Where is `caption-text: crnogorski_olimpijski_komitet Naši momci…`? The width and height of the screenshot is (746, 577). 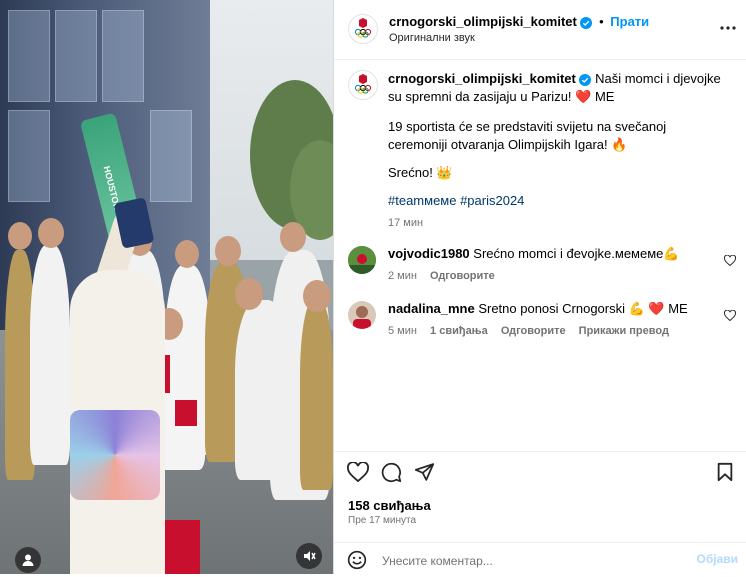
caption-text: crnogorski_olimpijski_komitet Naši momci… is located at coordinates (558, 151).